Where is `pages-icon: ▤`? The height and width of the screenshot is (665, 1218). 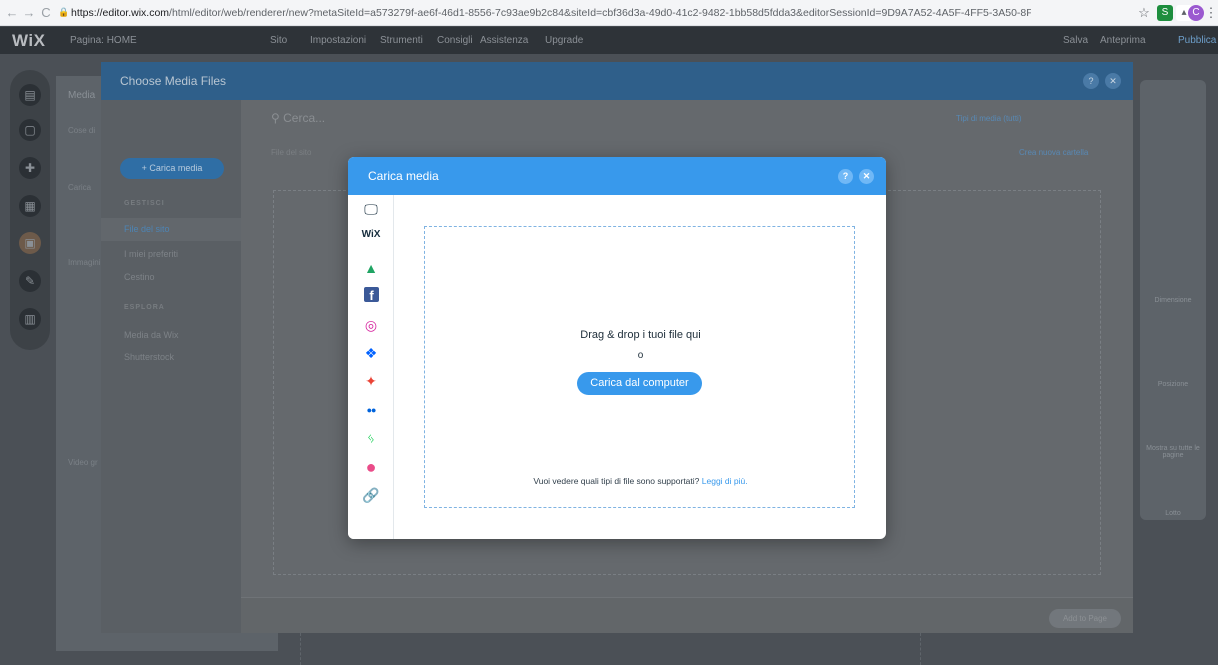
pages-icon: ▤ is located at coordinates (30, 95).